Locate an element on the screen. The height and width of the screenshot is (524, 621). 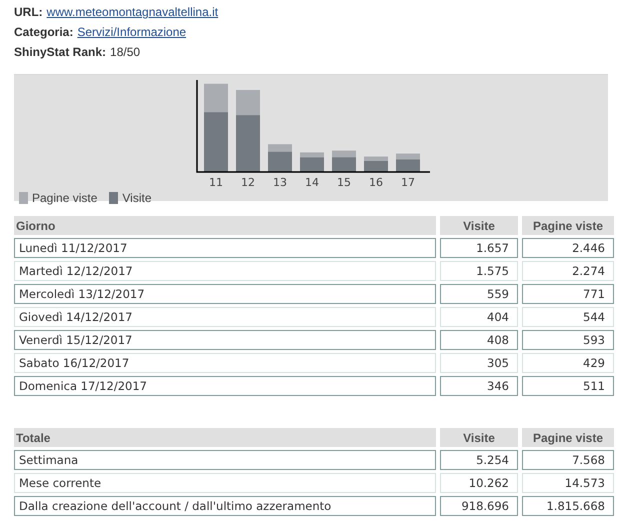
table-cell: 559 is located at coordinates (479, 294).